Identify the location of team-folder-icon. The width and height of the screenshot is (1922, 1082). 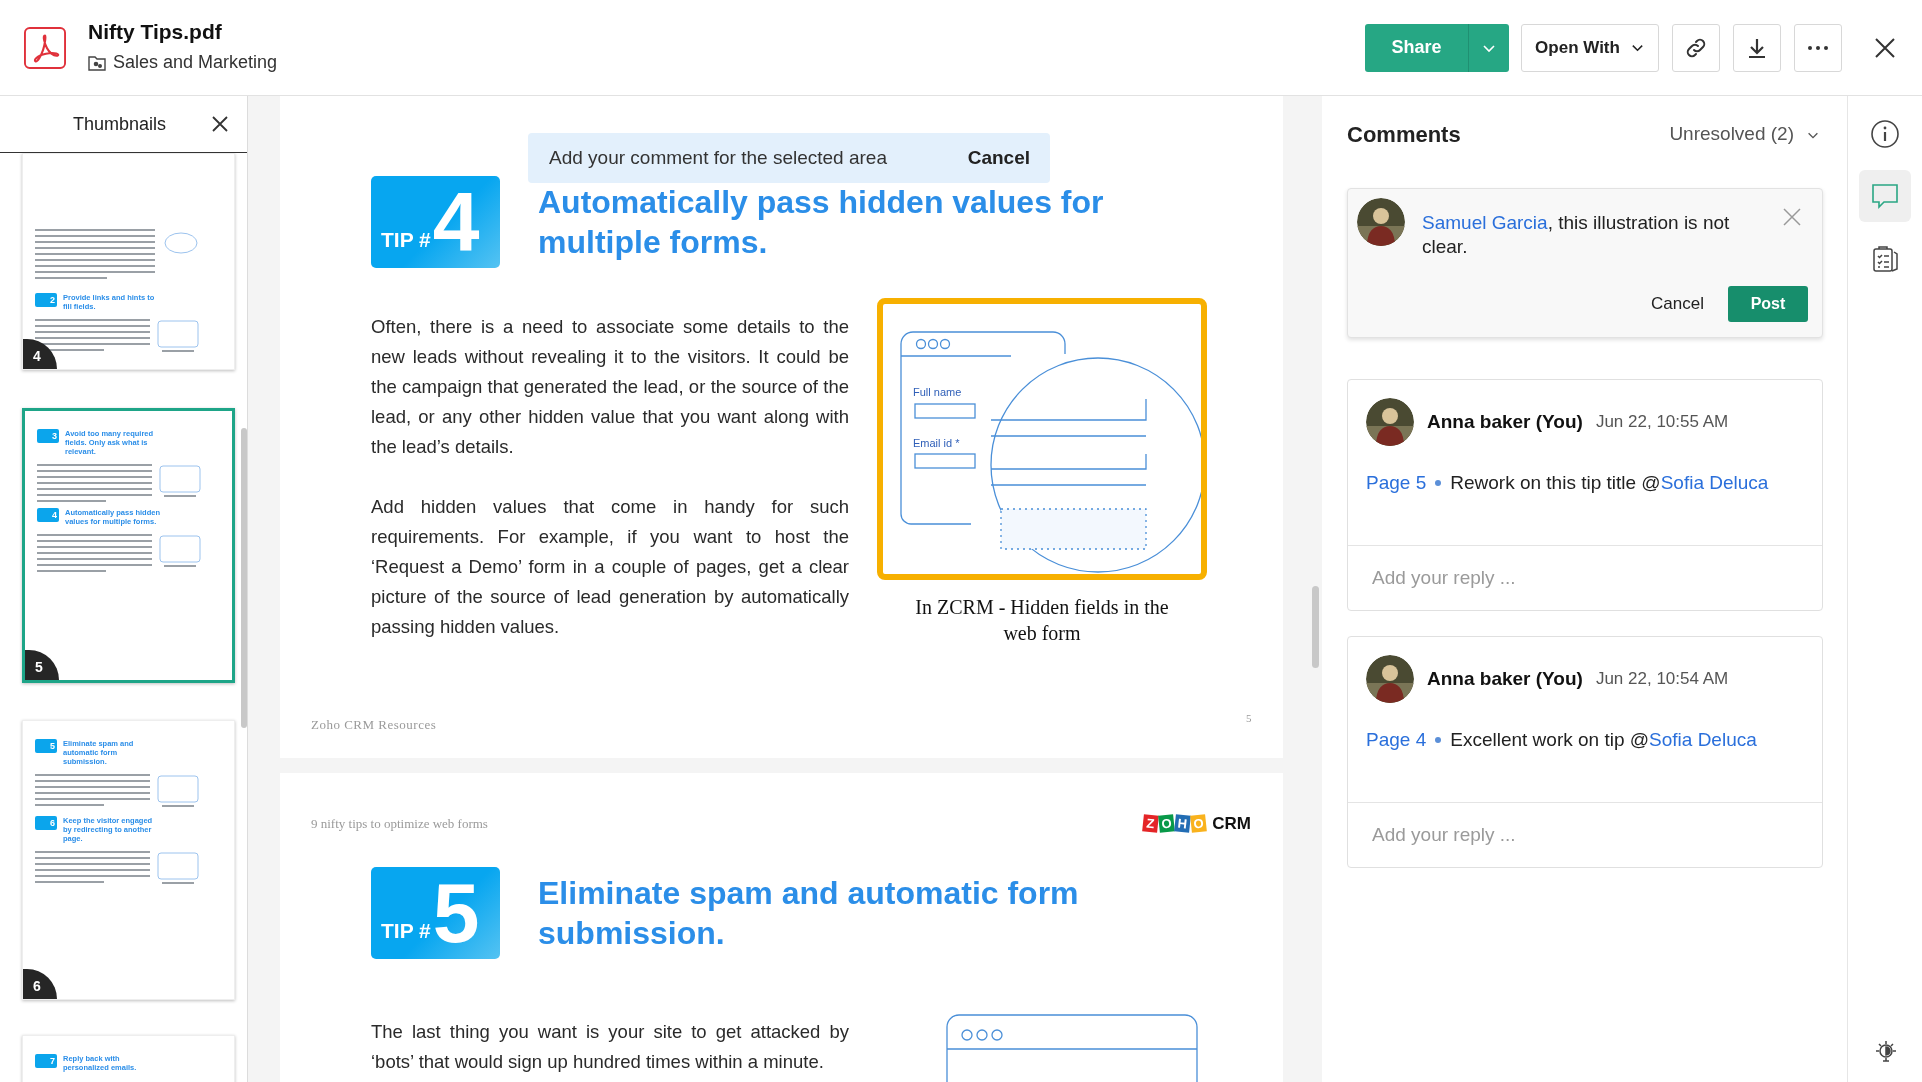
(97, 62).